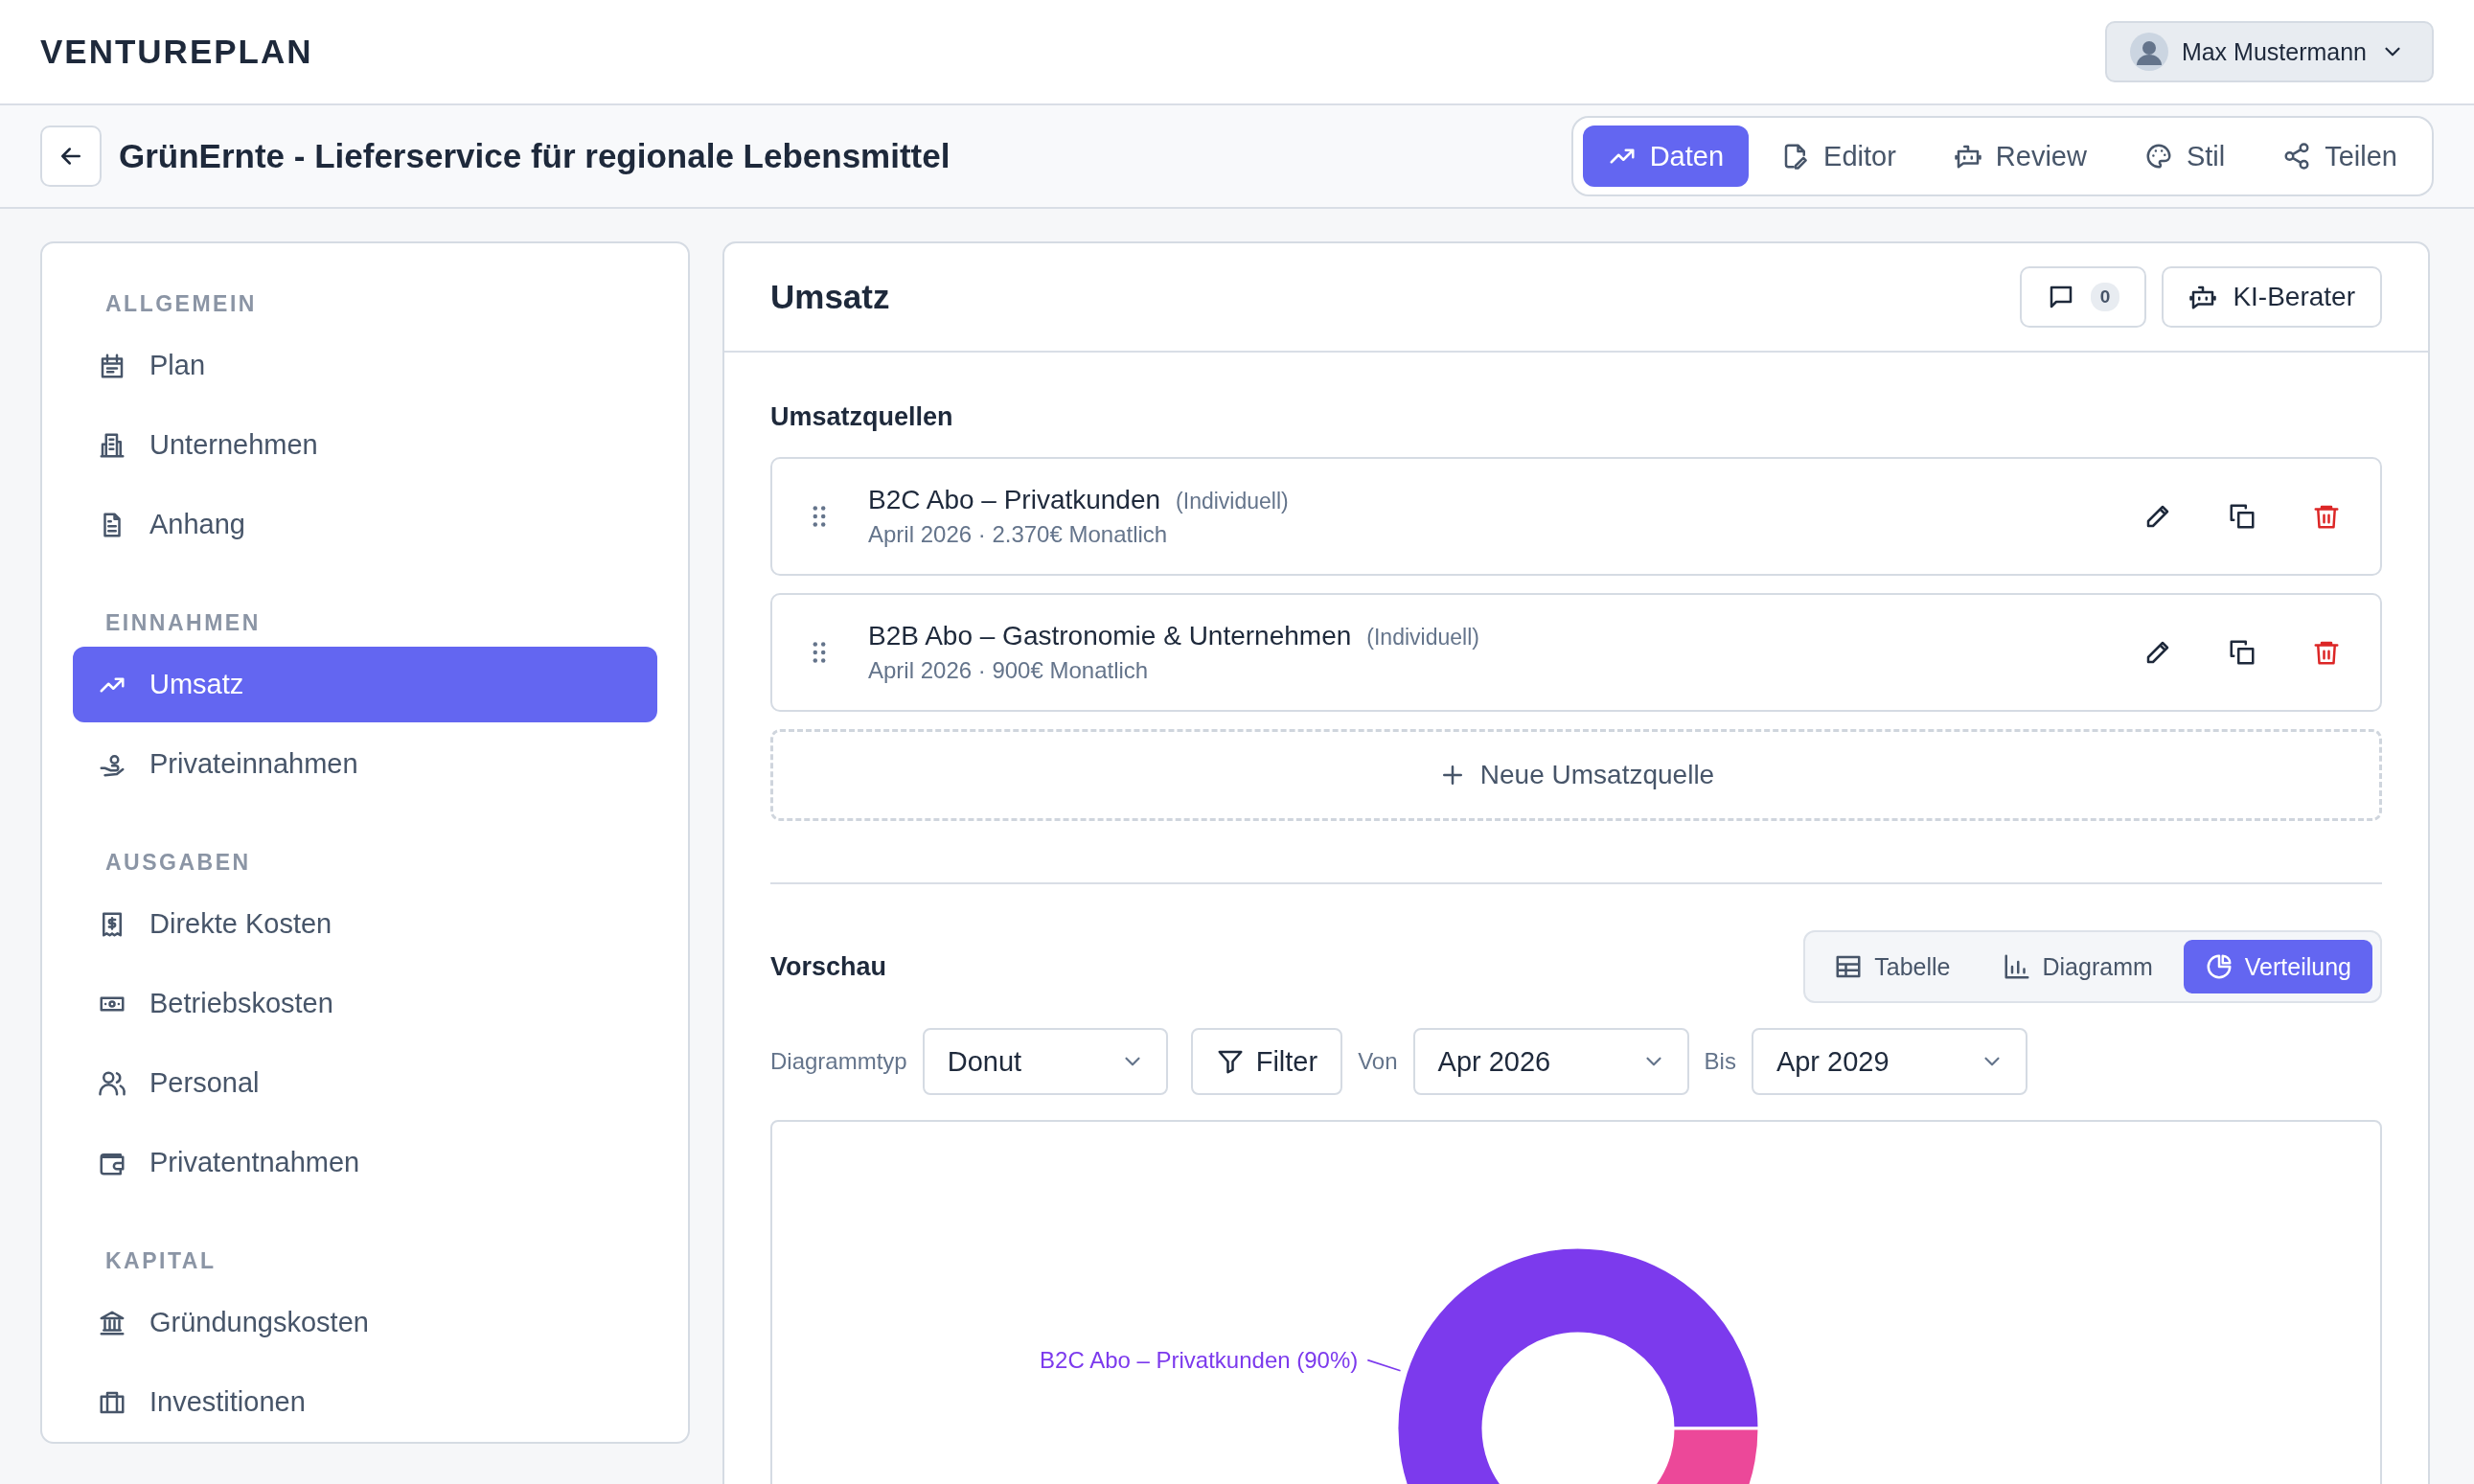 Image resolution: width=2474 pixels, height=1484 pixels. I want to click on sidebar-item: Unternehmen, so click(365, 445).